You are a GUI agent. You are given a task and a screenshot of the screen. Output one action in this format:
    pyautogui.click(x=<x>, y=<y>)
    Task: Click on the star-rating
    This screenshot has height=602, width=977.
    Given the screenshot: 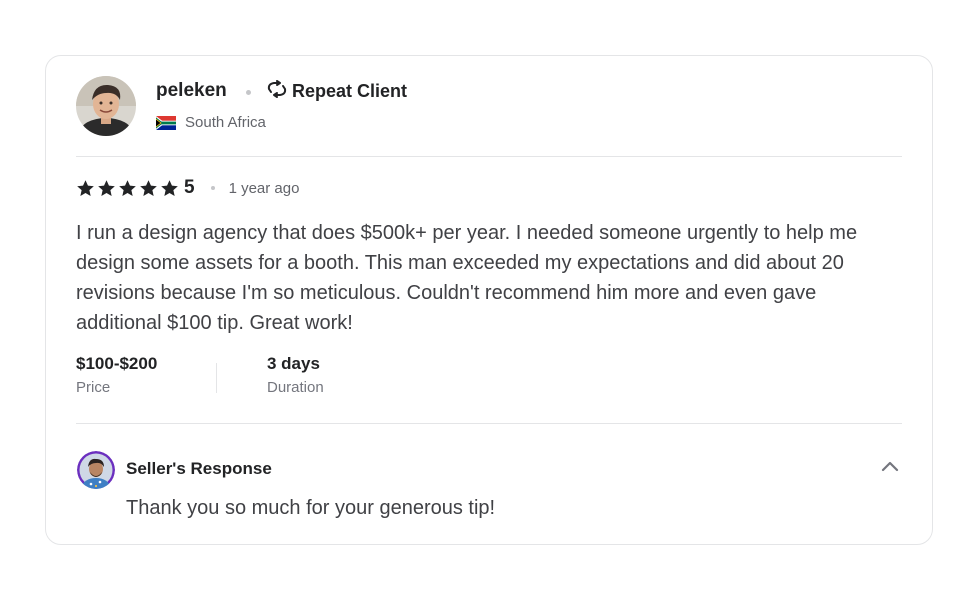 What is the action you would take?
    pyautogui.click(x=127, y=188)
    